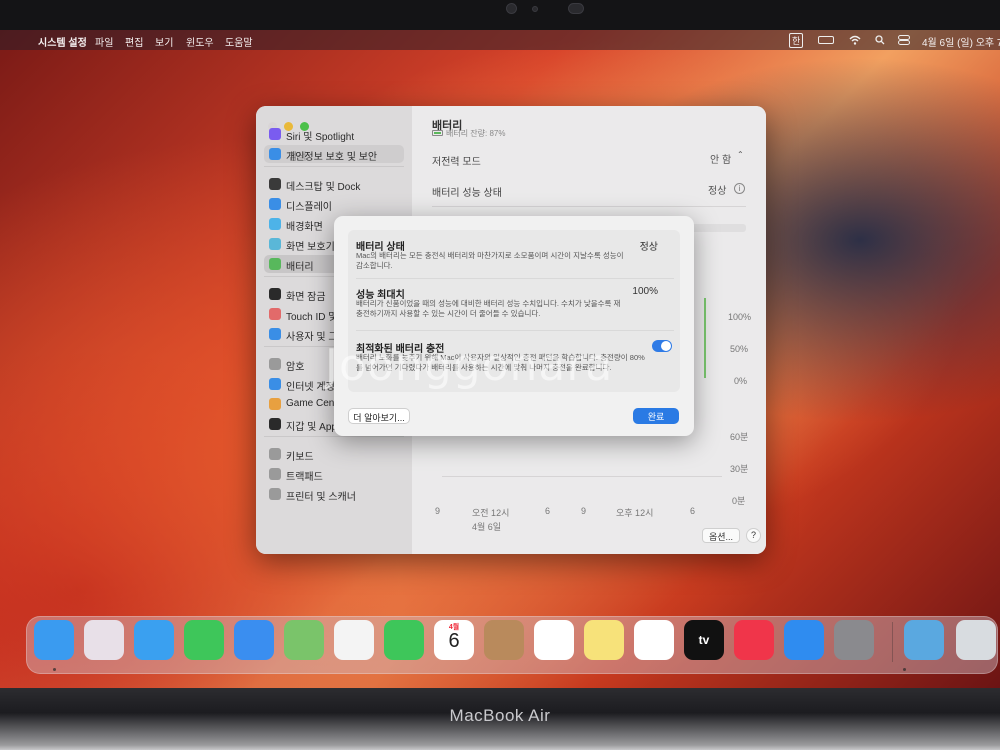  I want to click on system-settings-icon, so click(854, 640).